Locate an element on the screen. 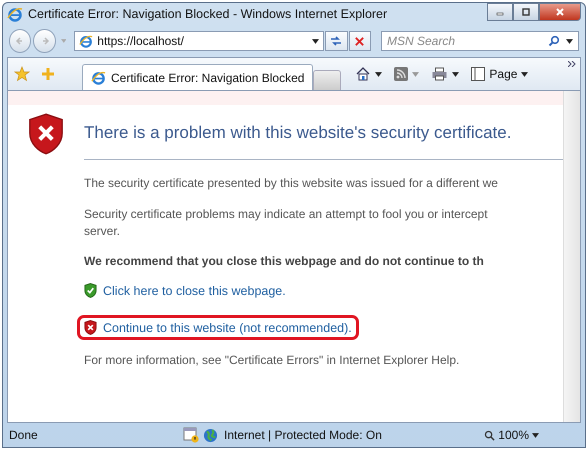 This screenshot has width=588, height=452. maximize-icon is located at coordinates (526, 12).